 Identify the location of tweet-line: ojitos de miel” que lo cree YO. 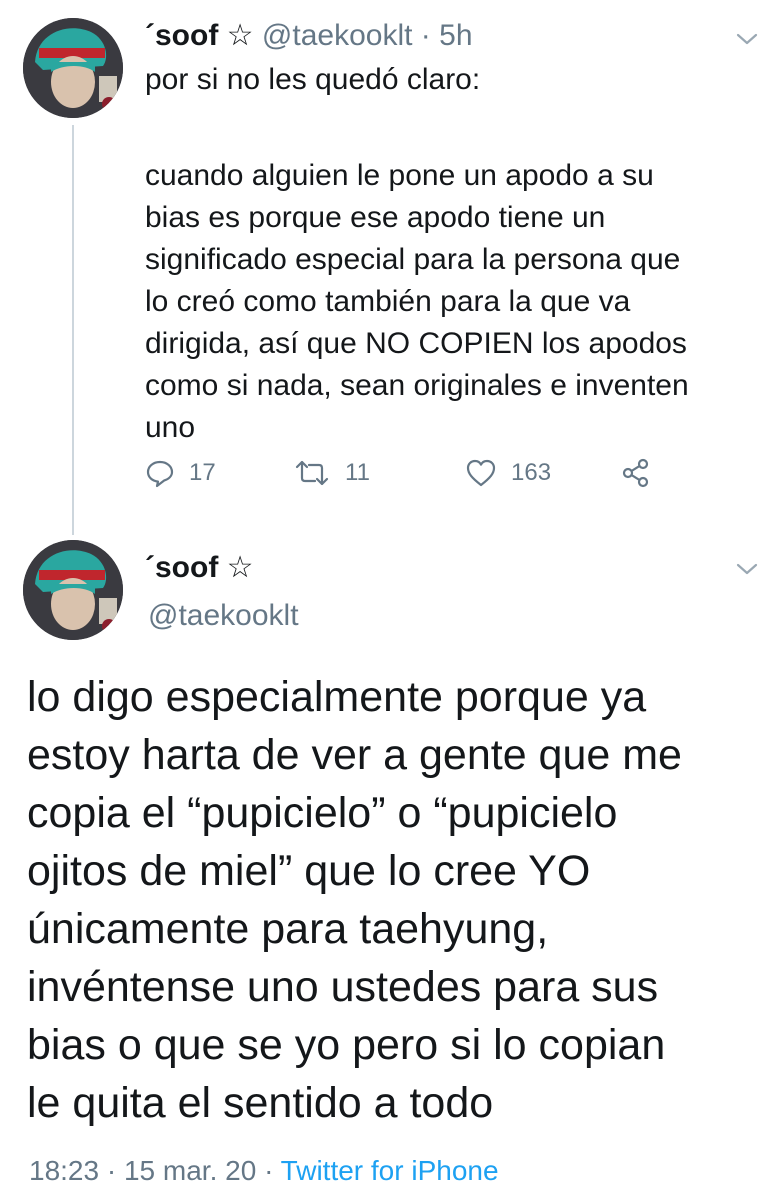
(309, 871).